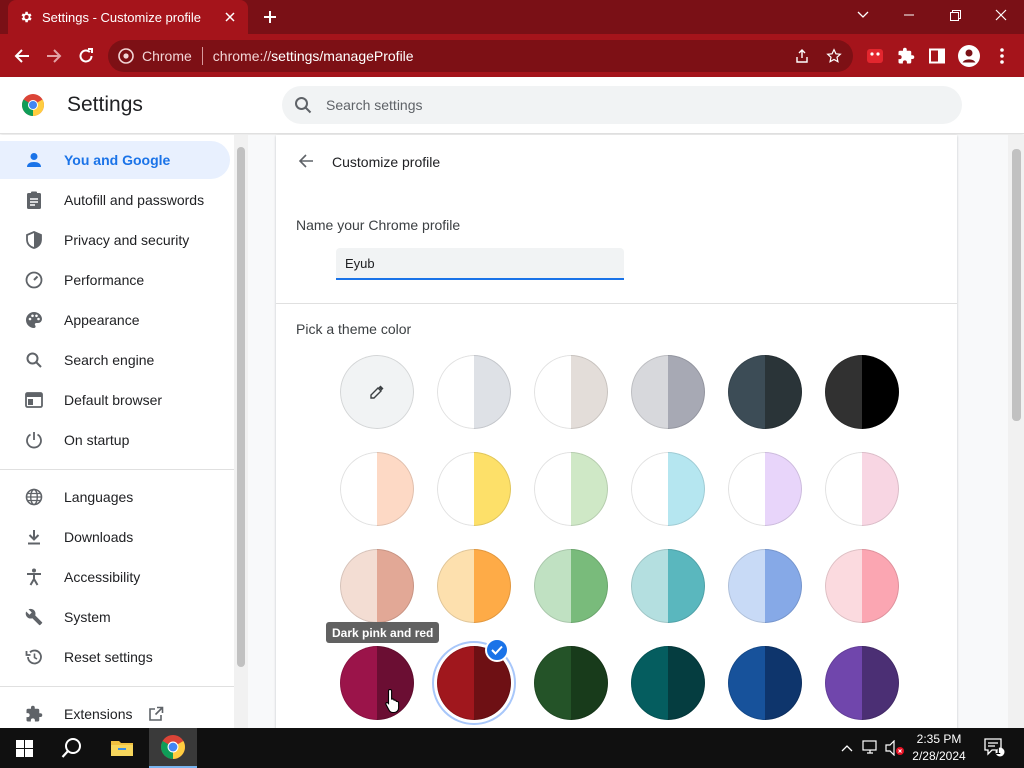 Image resolution: width=1024 pixels, height=768 pixels. I want to click on sidebar-item-label: Autofill and passwords, so click(134, 200).